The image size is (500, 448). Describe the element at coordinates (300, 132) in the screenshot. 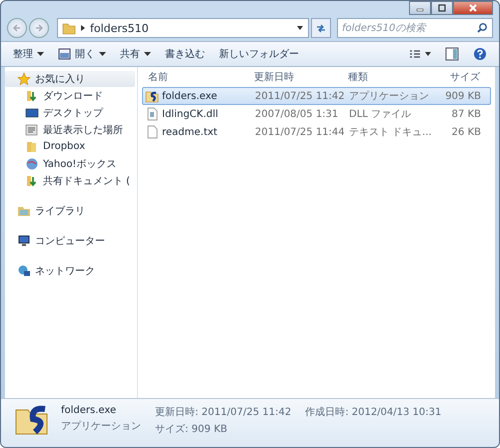

I see `table-cell-text: 2011/07/25 11:44` at that location.